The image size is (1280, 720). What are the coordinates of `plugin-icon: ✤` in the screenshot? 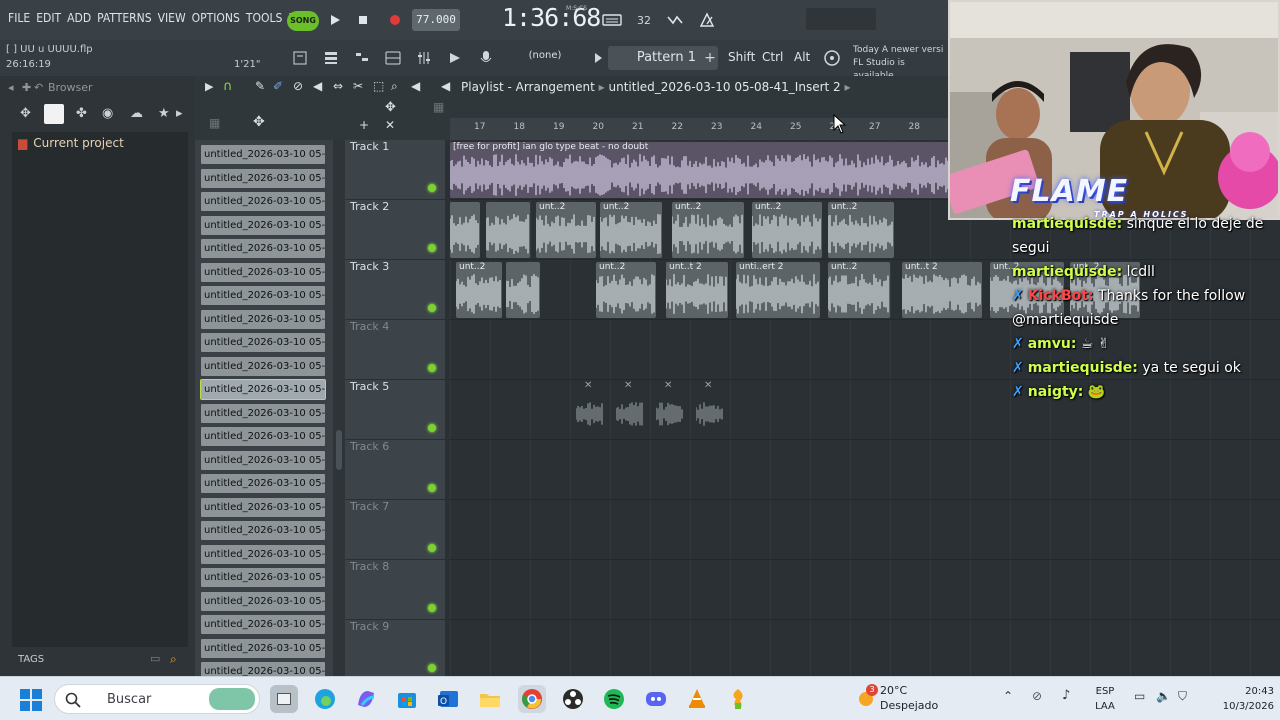 It's located at (81, 113).